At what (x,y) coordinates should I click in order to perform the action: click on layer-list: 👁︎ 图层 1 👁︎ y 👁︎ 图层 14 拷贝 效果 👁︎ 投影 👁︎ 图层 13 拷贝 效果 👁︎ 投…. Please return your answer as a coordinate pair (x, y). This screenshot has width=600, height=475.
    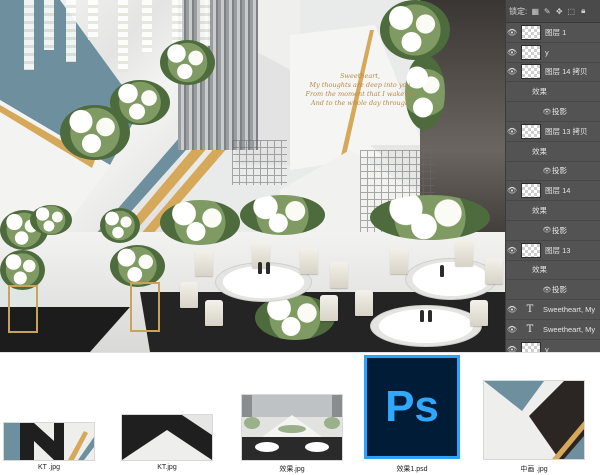
    Looking at the image, I should click on (553, 187).